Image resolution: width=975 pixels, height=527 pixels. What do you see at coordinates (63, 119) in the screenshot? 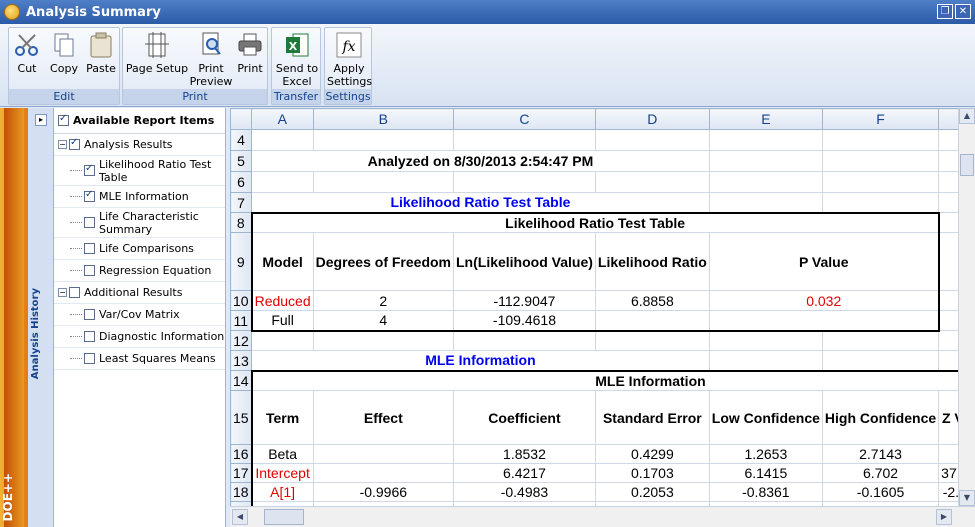
I see `select-all-checkbox` at bounding box center [63, 119].